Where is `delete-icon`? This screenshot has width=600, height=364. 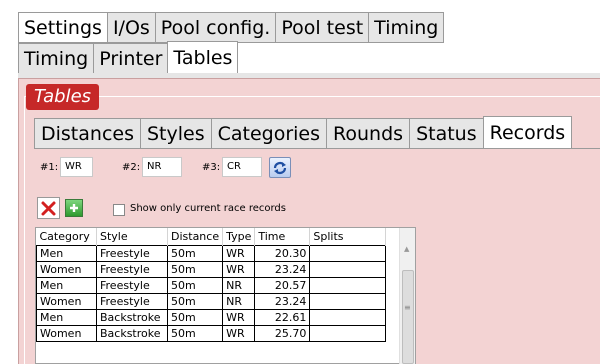 delete-icon is located at coordinates (48, 208).